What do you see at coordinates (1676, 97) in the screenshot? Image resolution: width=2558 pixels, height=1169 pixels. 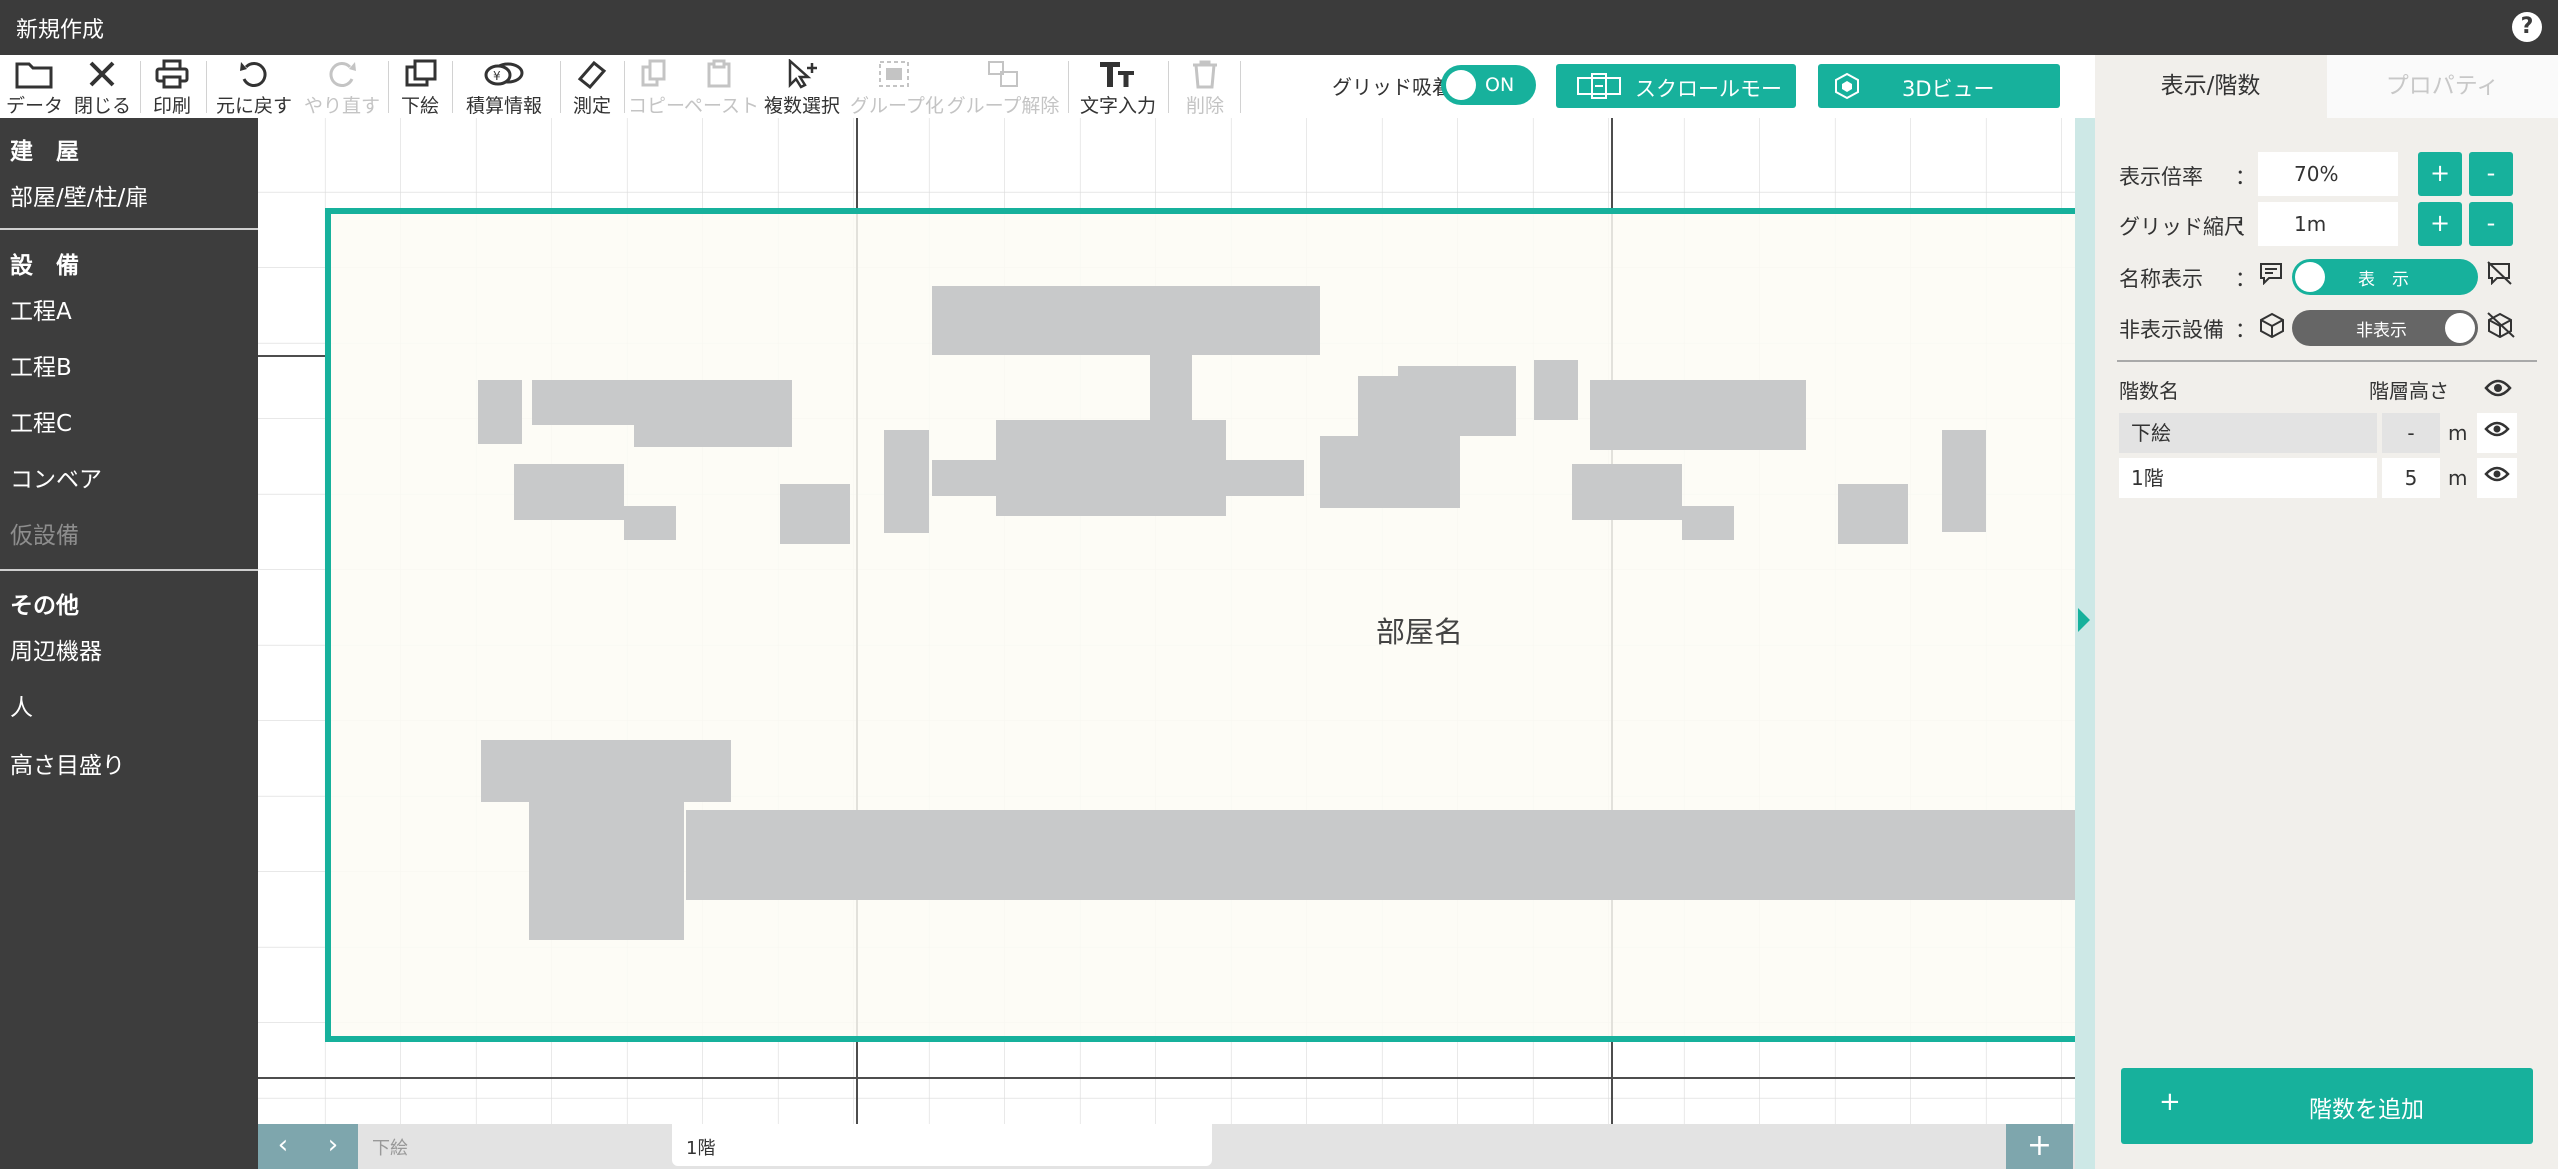 I see `scroll-mode-button: スクロールモード` at bounding box center [1676, 97].